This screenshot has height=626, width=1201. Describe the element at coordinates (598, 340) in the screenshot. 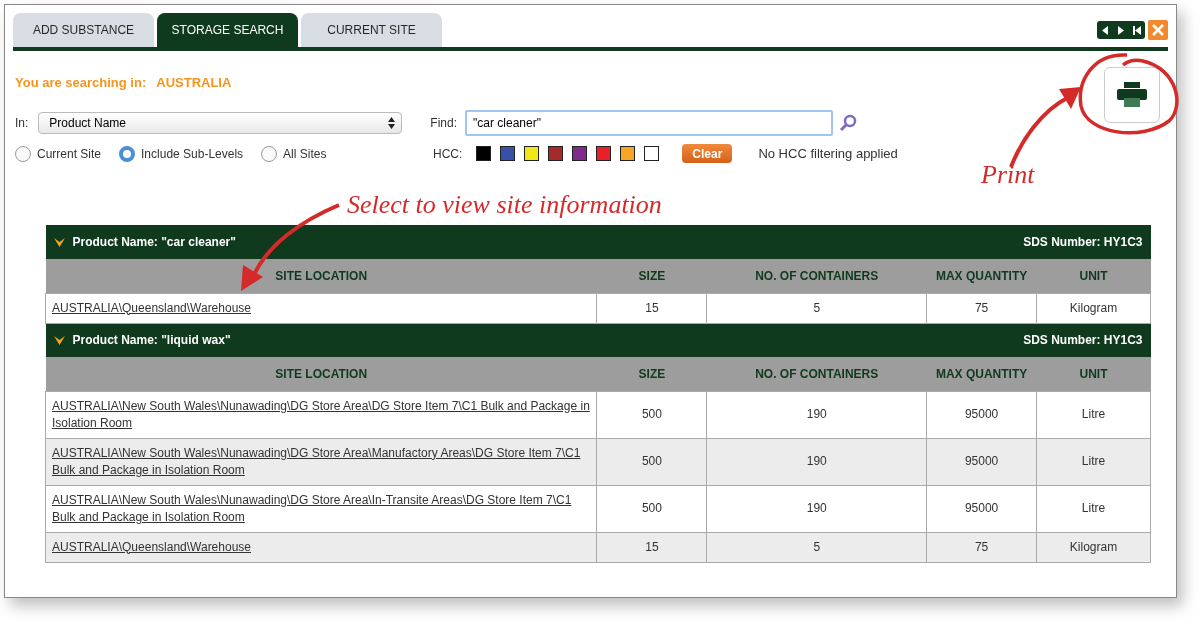

I see `group-header: Product Name: "liquid wax" SDS Number: HY1C3` at that location.